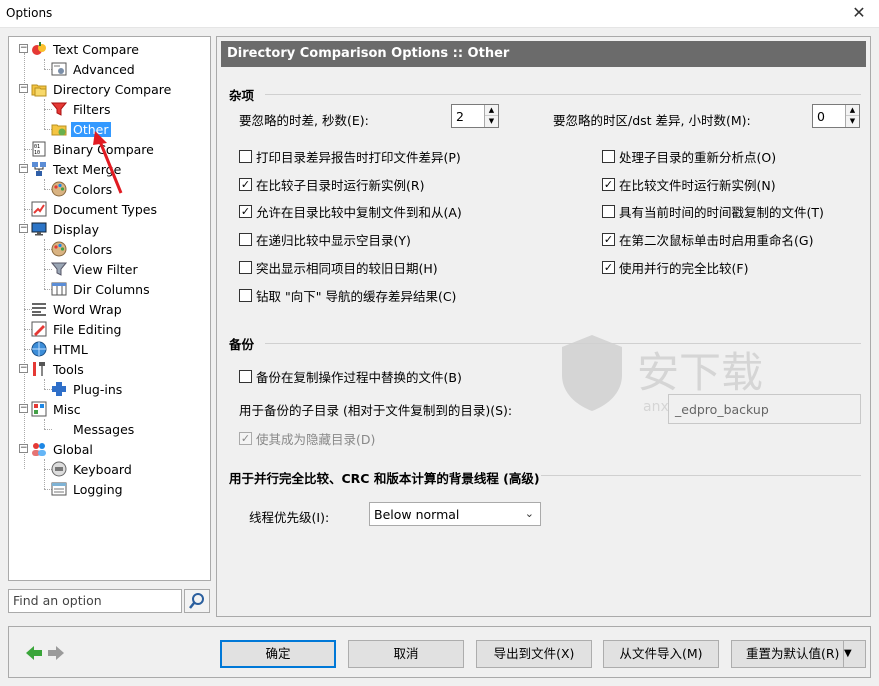  Describe the element at coordinates (95, 269) in the screenshot. I see `tree-item-view-filter: View Filter` at that location.